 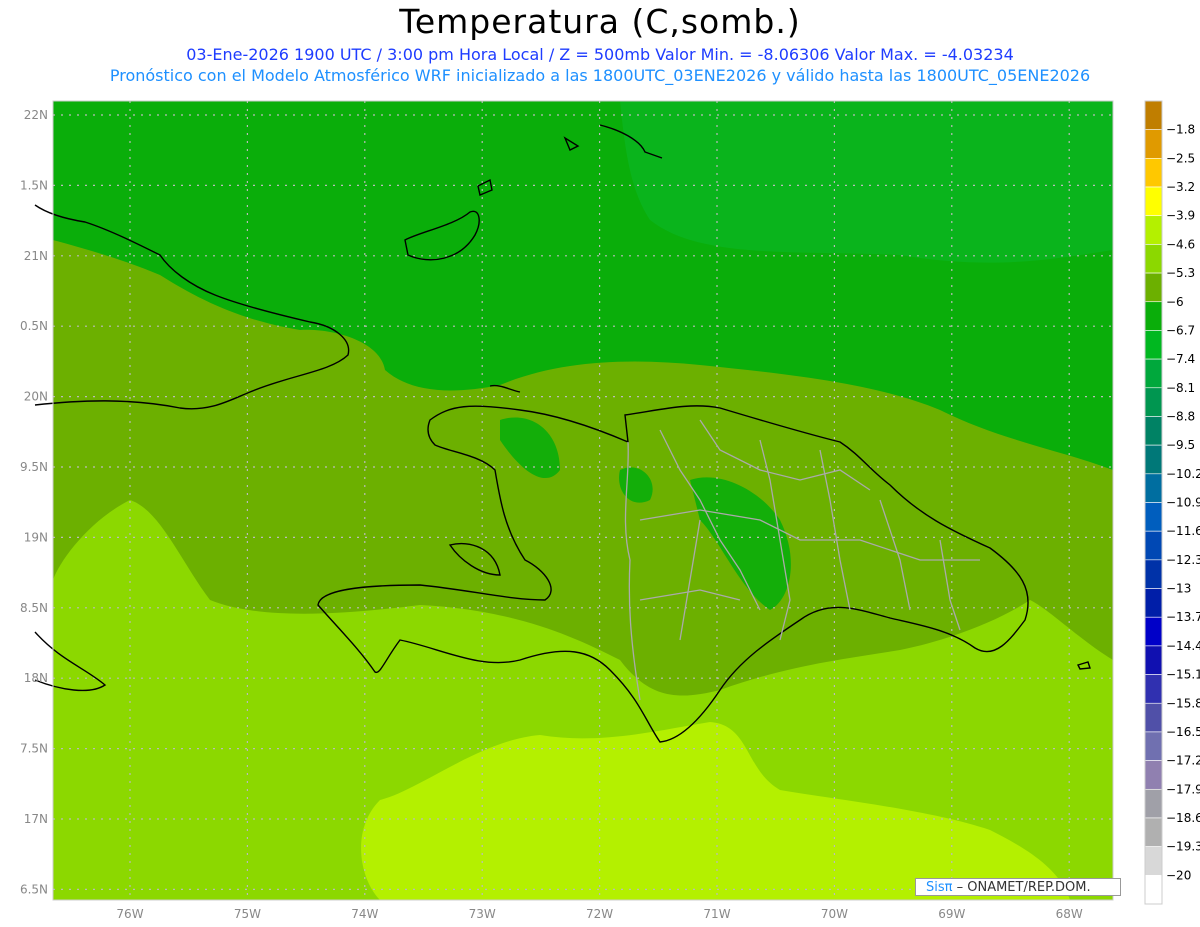 What do you see at coordinates (482, 914) in the screenshot?
I see `lon-label: 73W` at bounding box center [482, 914].